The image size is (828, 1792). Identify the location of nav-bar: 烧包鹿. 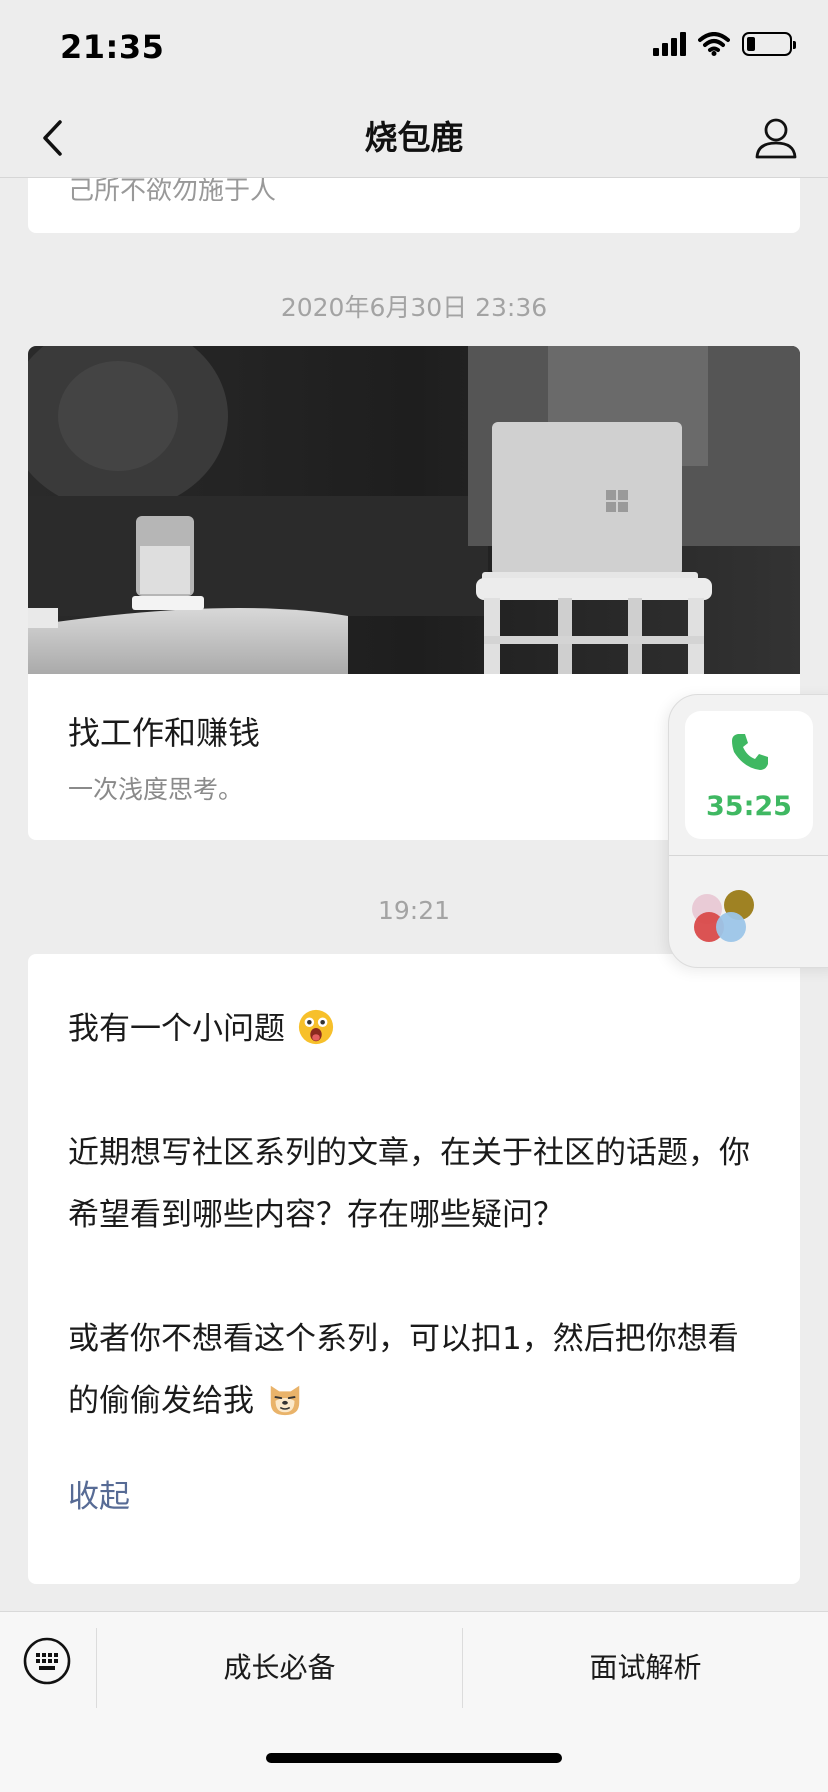
(414, 138).